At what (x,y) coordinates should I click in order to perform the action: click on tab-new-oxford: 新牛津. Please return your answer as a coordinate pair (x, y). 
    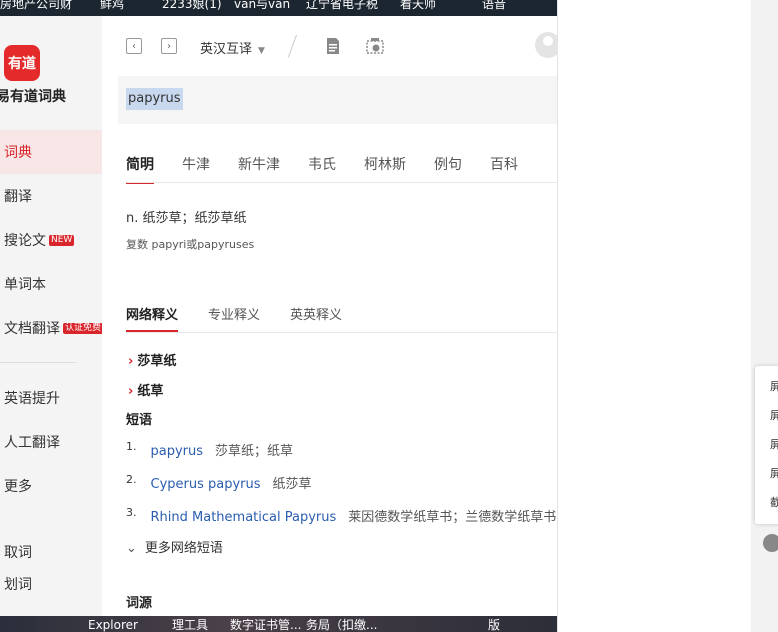
    Looking at the image, I should click on (259, 164).